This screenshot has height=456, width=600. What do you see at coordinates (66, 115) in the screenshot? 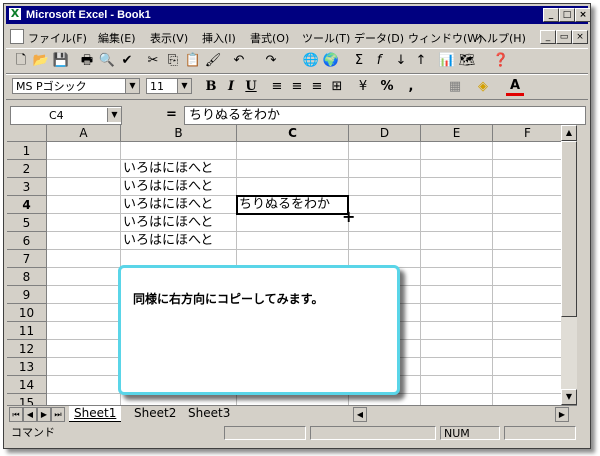
I see `name-box: C4 ▼` at bounding box center [66, 115].